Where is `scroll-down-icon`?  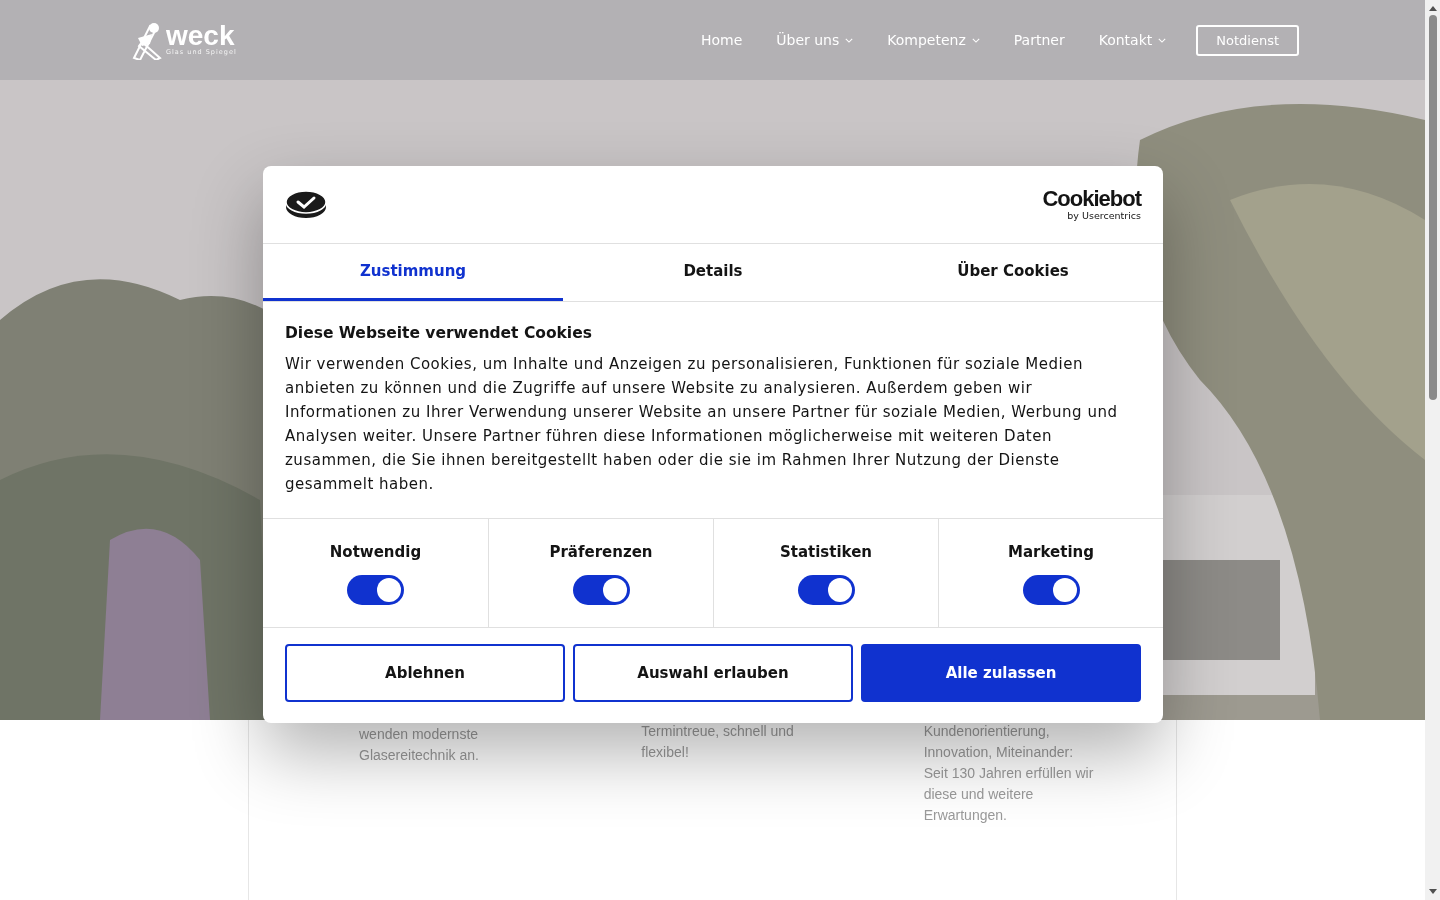 scroll-down-icon is located at coordinates (1432, 891).